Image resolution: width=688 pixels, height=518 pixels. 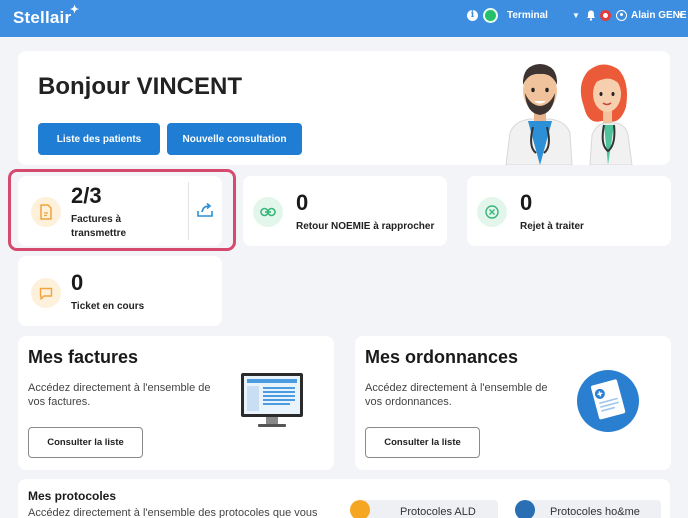 What do you see at coordinates (569, 211) in the screenshot?
I see `rejet-stat-card: 0 Rejet à traiter` at bounding box center [569, 211].